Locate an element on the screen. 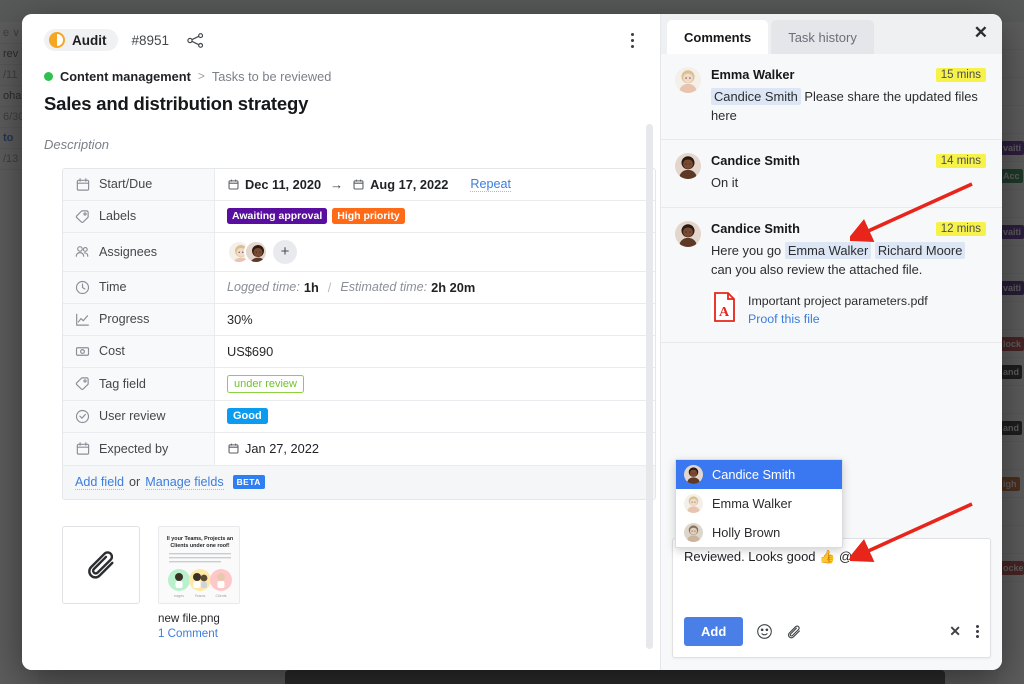 The image size is (1024, 684). mention-option: Holly Brown is located at coordinates (759, 532).